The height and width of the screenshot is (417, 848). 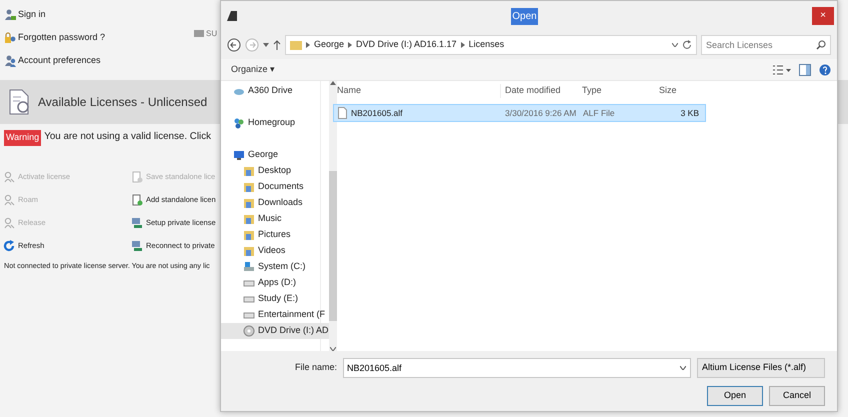 What do you see at coordinates (252, 45) in the screenshot?
I see `forward-icon` at bounding box center [252, 45].